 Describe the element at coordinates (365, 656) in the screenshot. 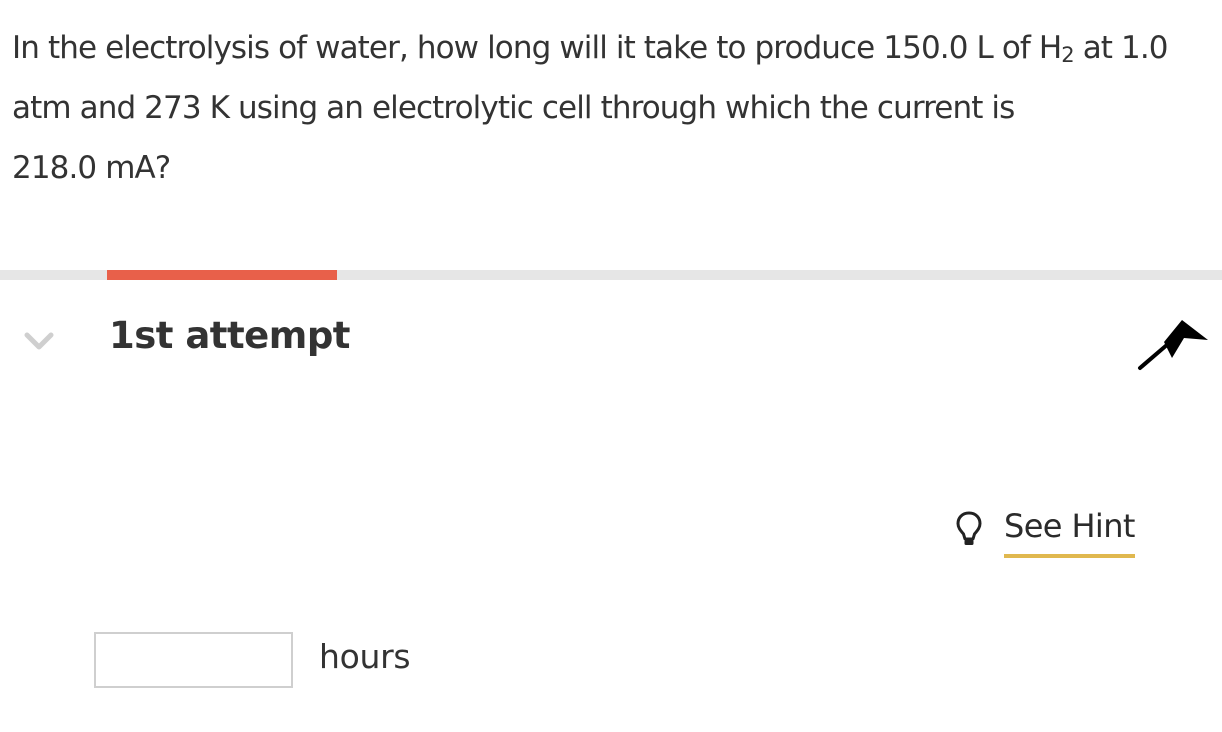

I see `answer-unit-label: hours` at that location.